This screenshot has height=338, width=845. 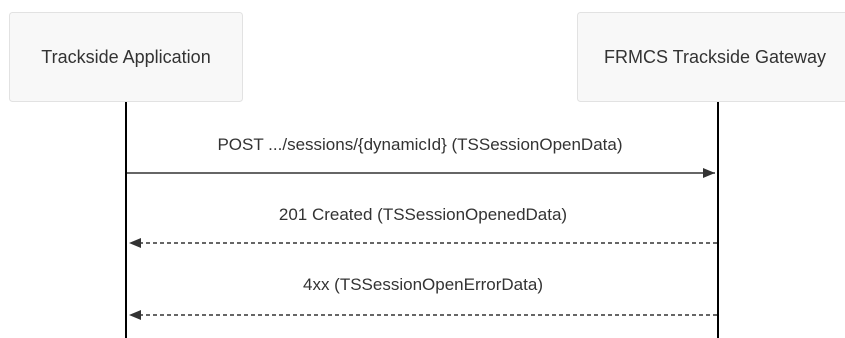 I want to click on actor-label: Trackside Application, so click(x=125, y=57).